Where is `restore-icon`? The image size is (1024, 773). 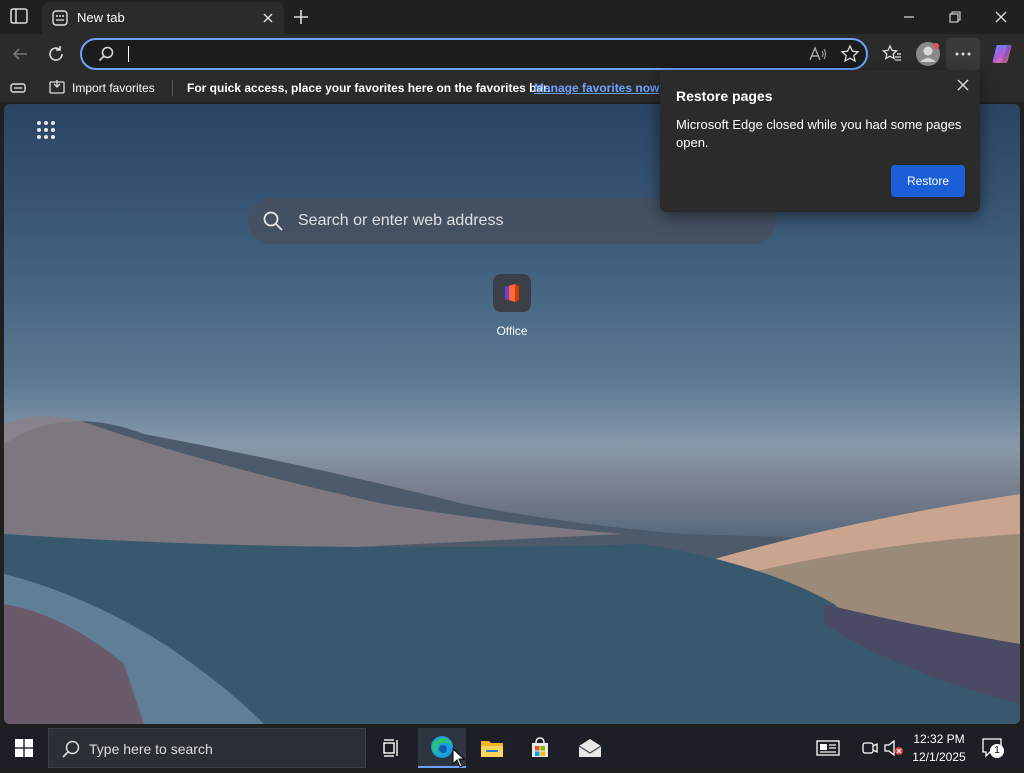 restore-icon is located at coordinates (955, 17).